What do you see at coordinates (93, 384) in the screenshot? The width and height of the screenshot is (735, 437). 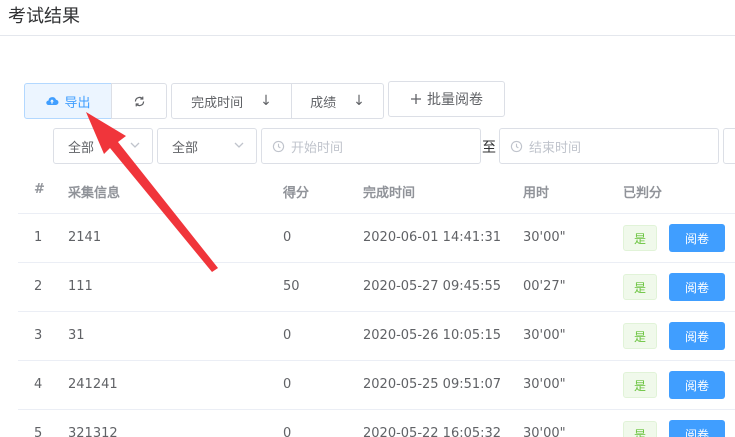 I see `row-info: 241241` at bounding box center [93, 384].